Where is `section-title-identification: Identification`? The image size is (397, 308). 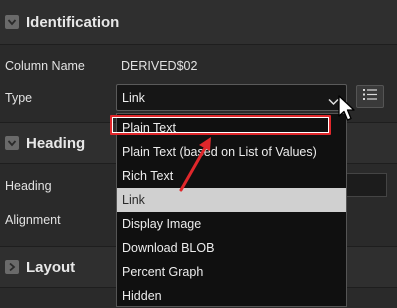
section-title-identification: Identification is located at coordinates (73, 22).